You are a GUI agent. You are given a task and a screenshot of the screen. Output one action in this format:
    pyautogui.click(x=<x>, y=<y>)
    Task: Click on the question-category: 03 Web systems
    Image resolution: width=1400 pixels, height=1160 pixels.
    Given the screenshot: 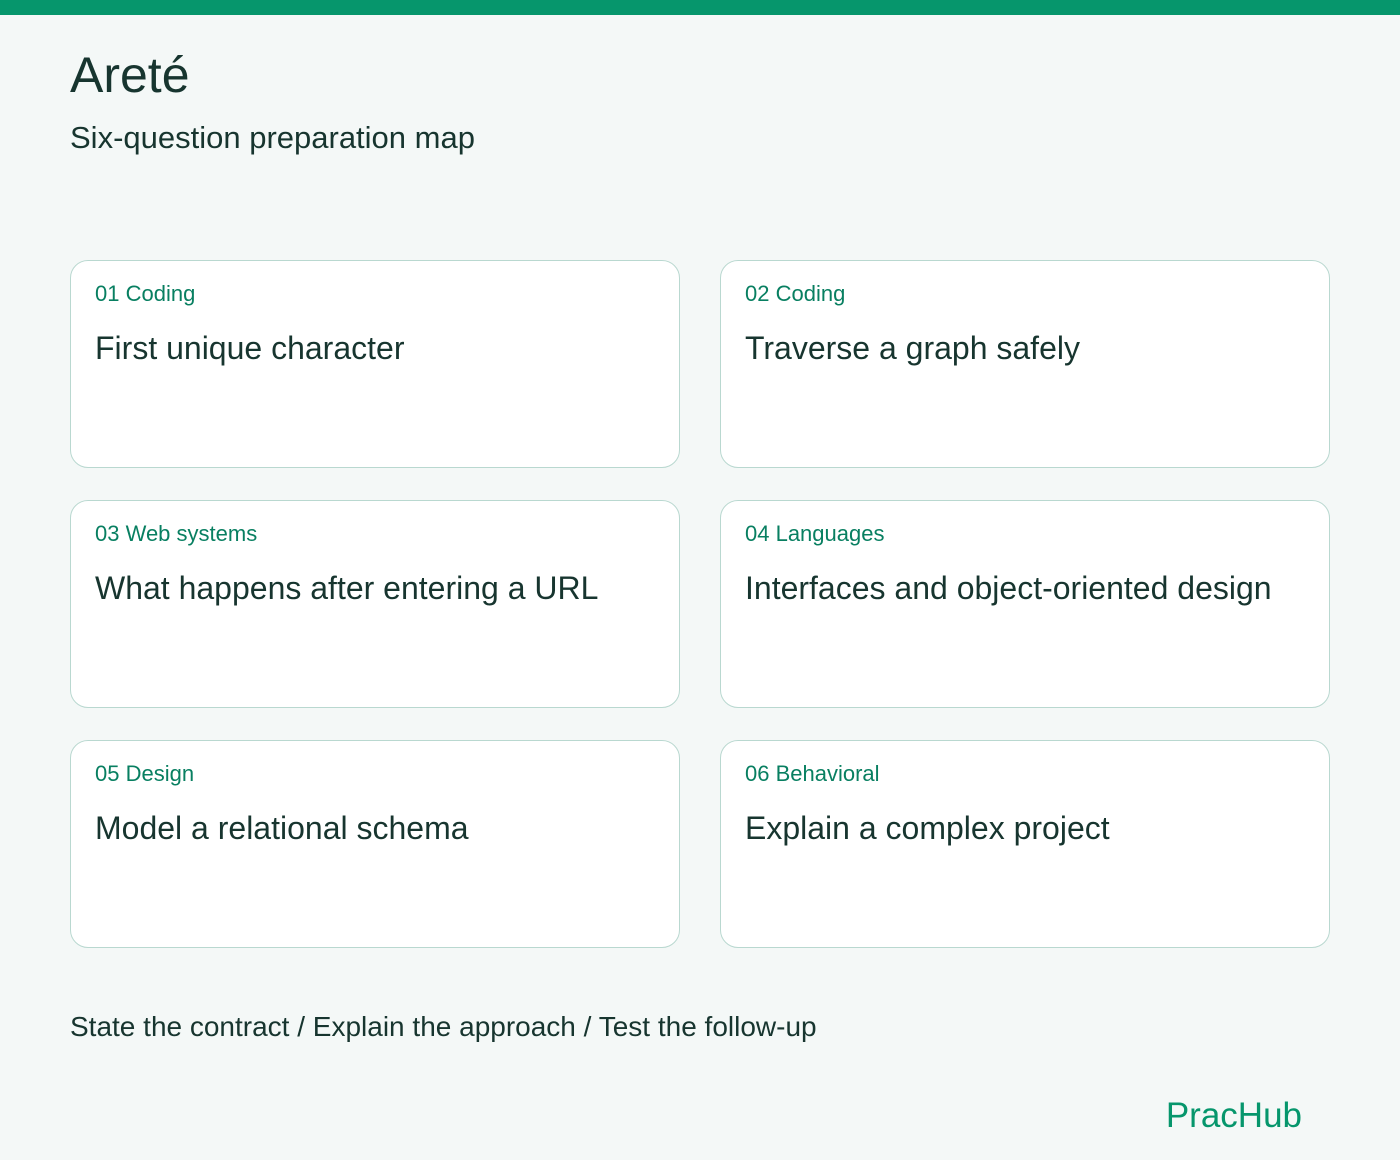 What is the action you would take?
    pyautogui.click(x=176, y=533)
    